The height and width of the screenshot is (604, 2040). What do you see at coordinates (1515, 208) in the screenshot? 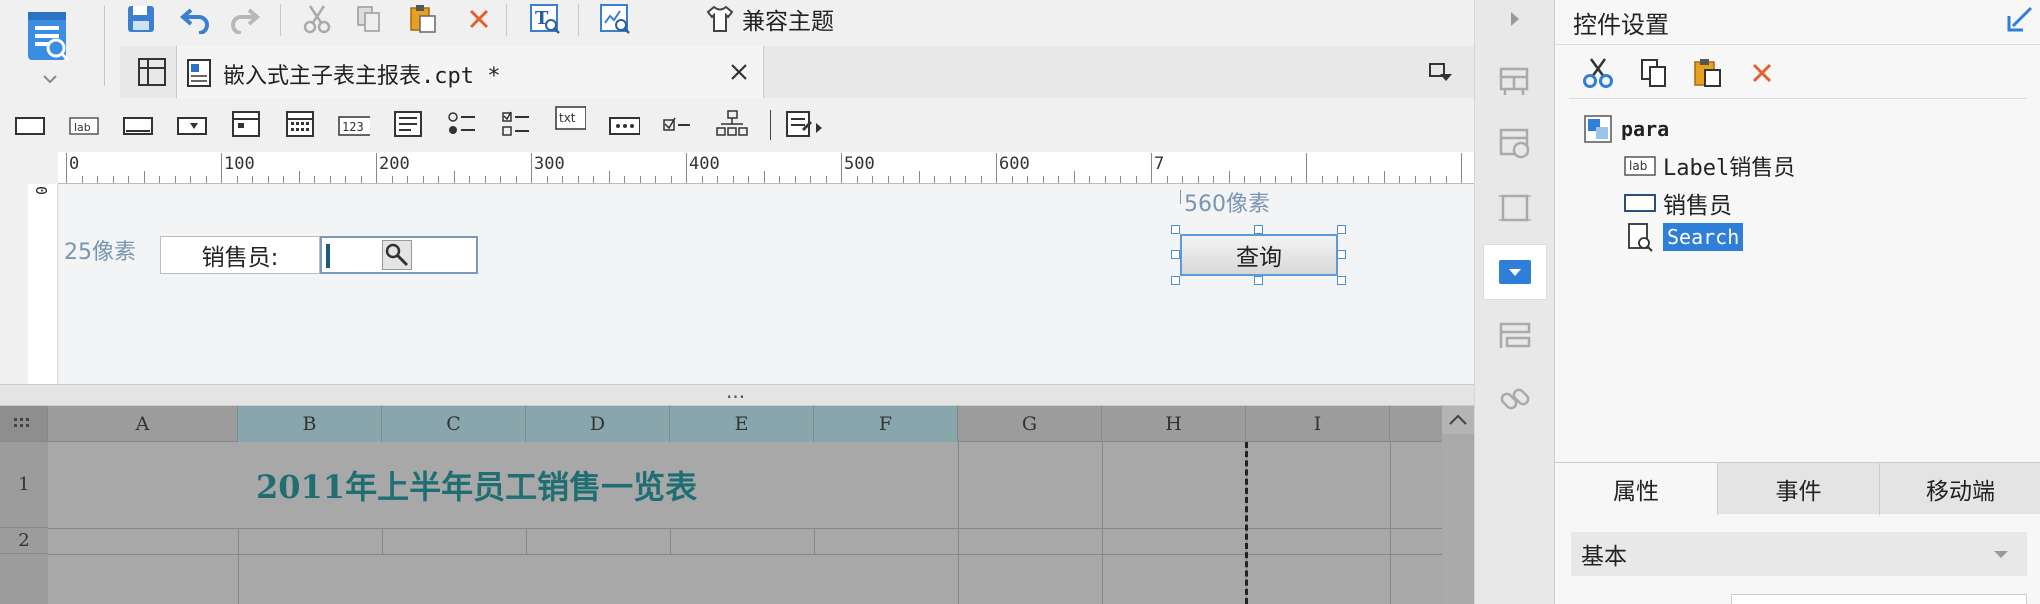
I see `frame-icon` at bounding box center [1515, 208].